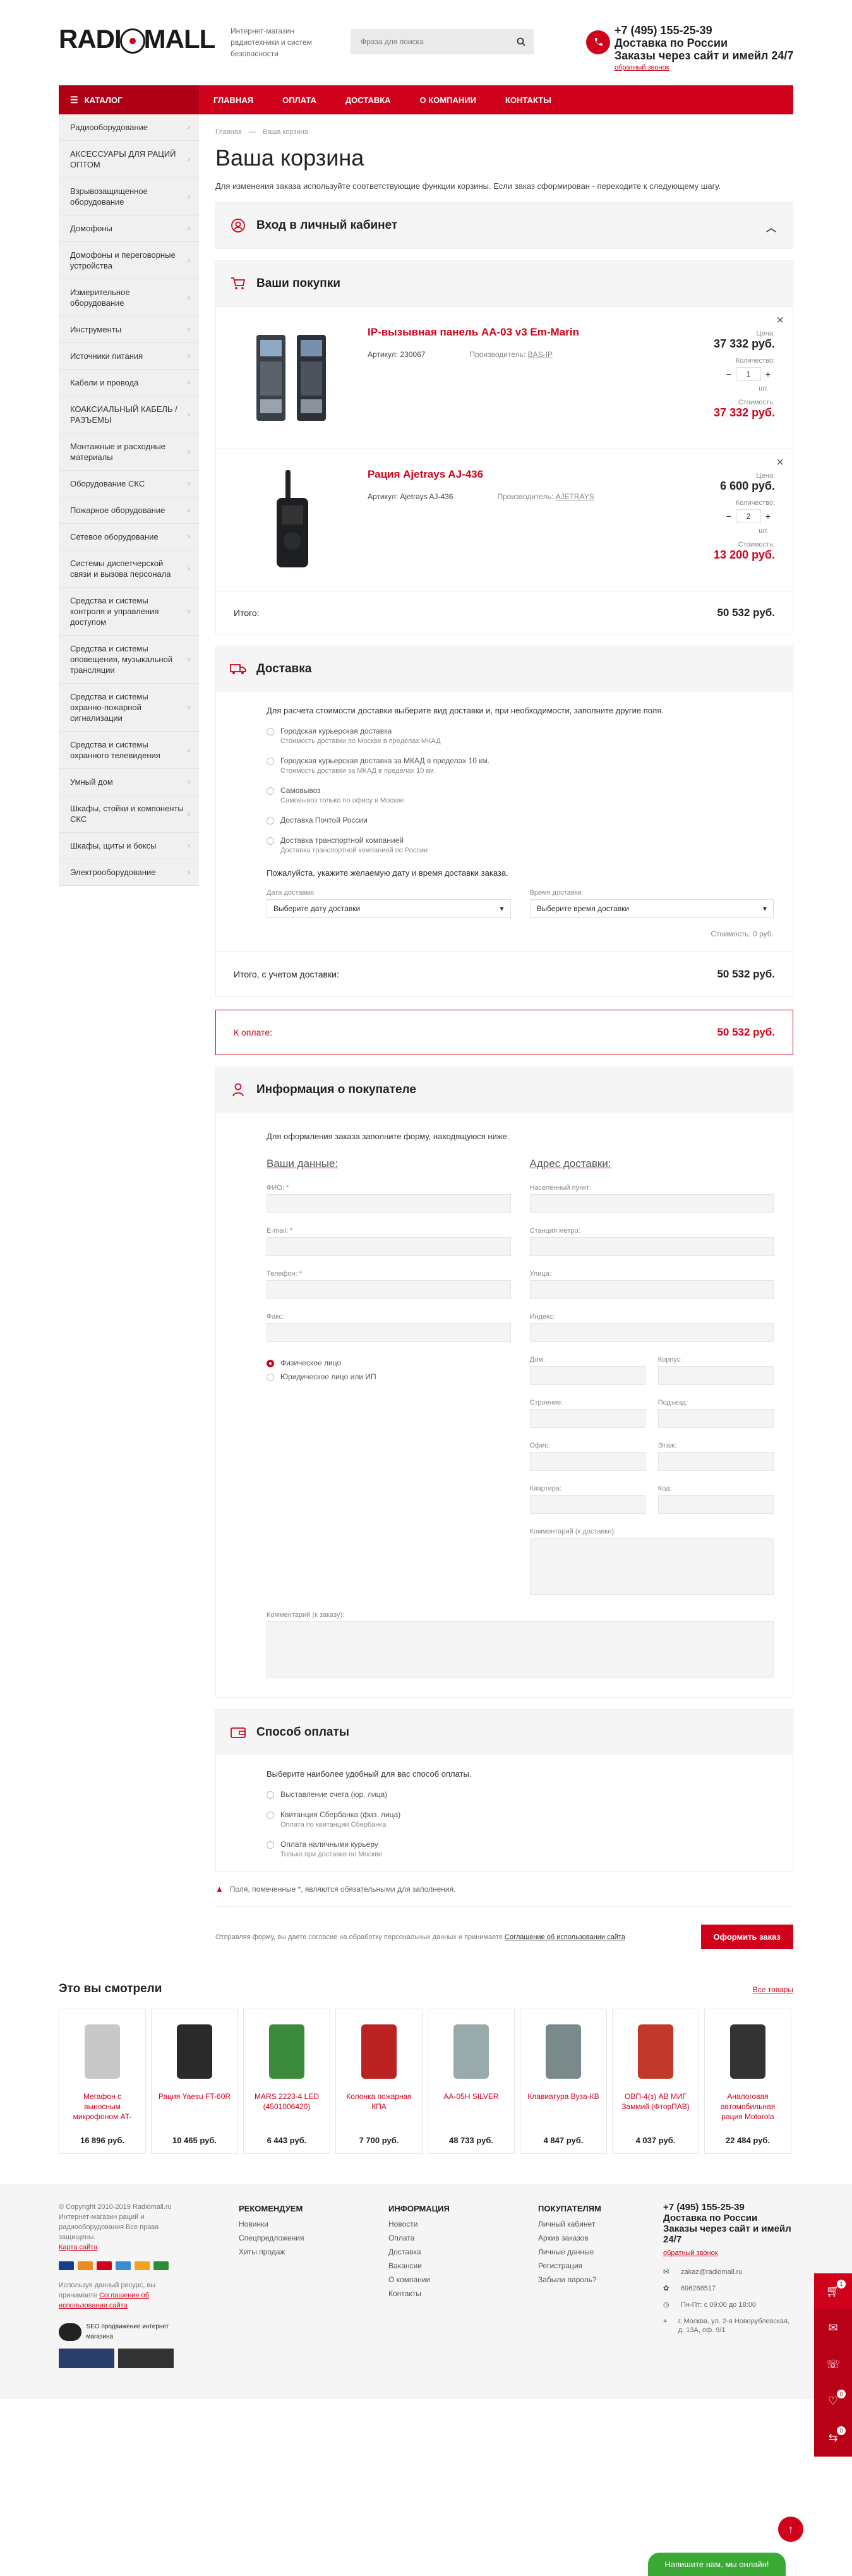 This screenshot has height=2576, width=852. What do you see at coordinates (833, 2291) in the screenshot?
I see `float-cart-button: 🛒︎ 1` at bounding box center [833, 2291].